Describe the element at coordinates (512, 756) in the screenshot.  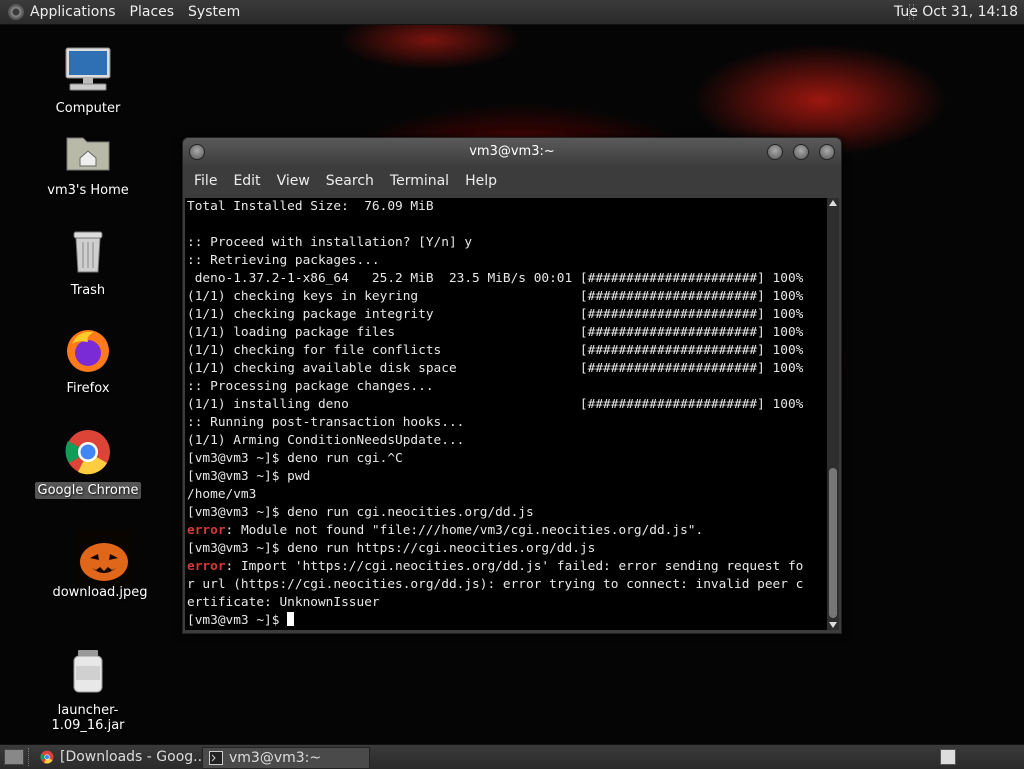
I see `bottom-panel: [Downloads - Goog... vm3@vm3:~` at that location.